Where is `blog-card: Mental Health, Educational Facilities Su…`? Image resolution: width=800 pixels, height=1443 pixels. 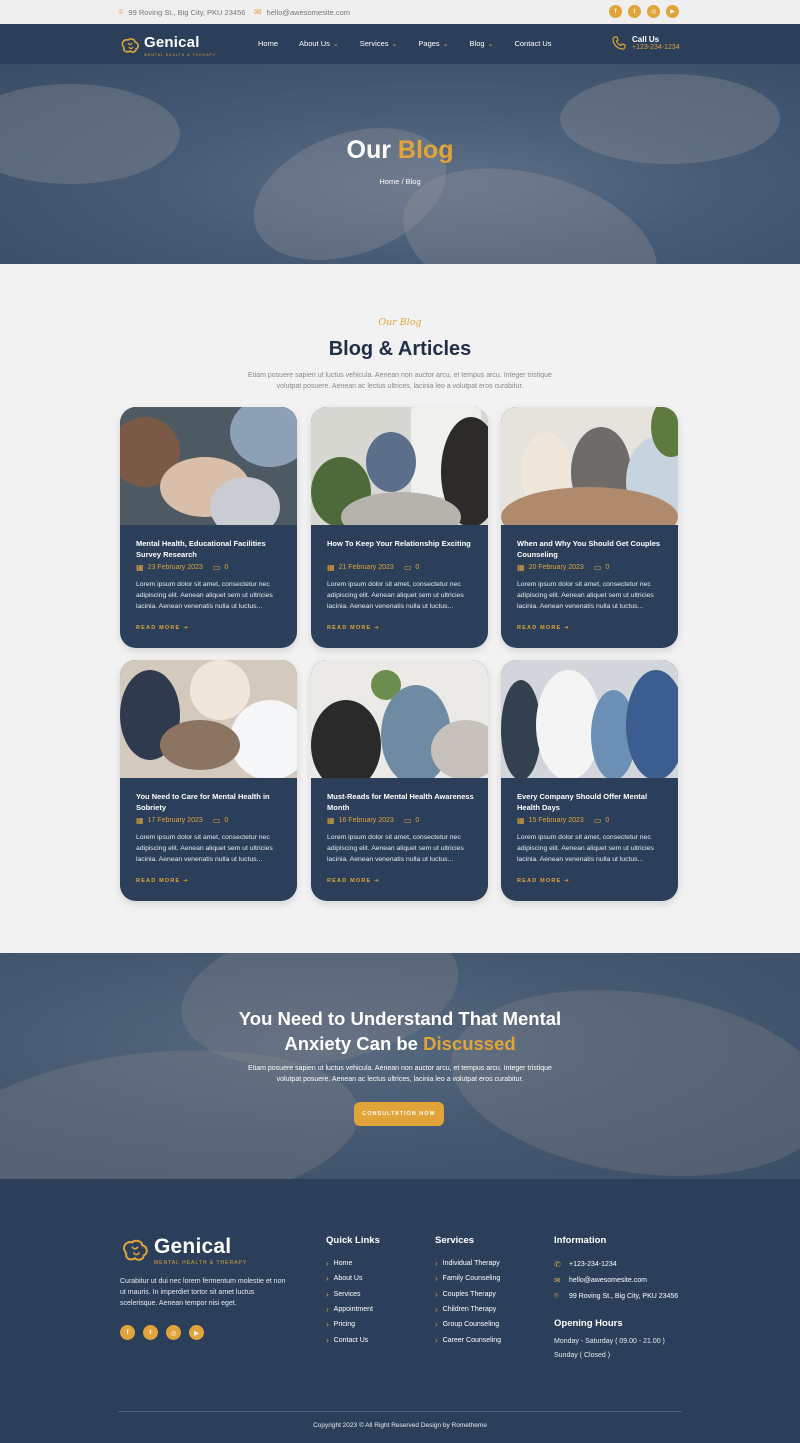 blog-card: Mental Health, Educational Facilities Su… is located at coordinates (208, 527).